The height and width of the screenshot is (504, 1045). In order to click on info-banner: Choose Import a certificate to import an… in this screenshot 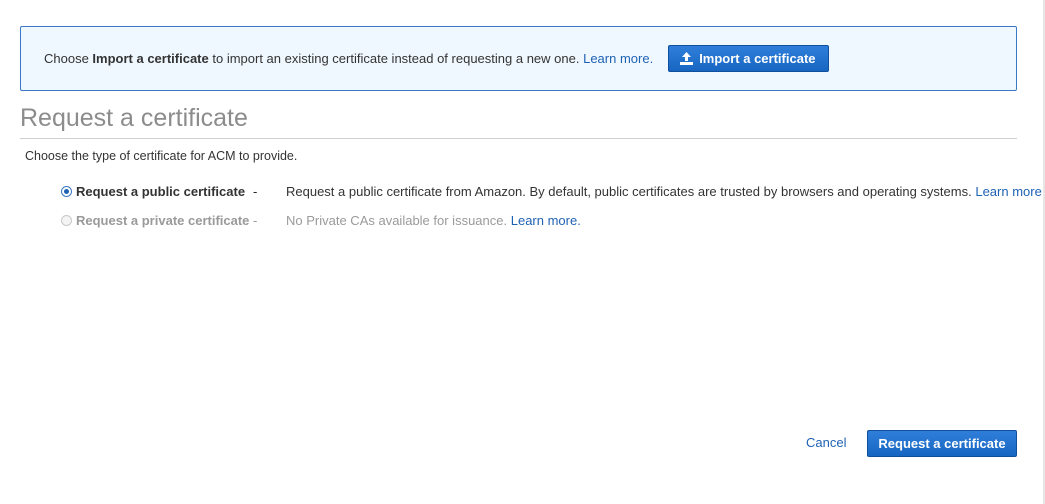, I will do `click(518, 58)`.